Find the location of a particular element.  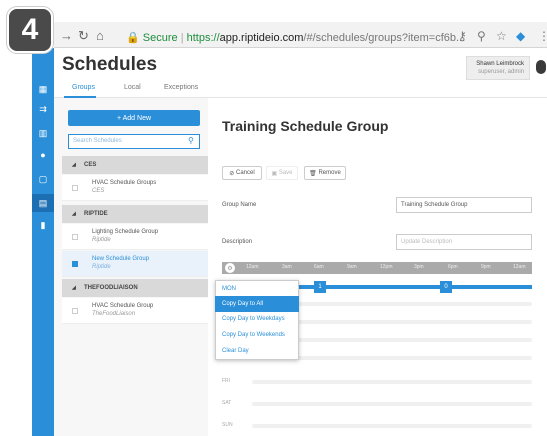

secure-label: Secure is located at coordinates (160, 38).